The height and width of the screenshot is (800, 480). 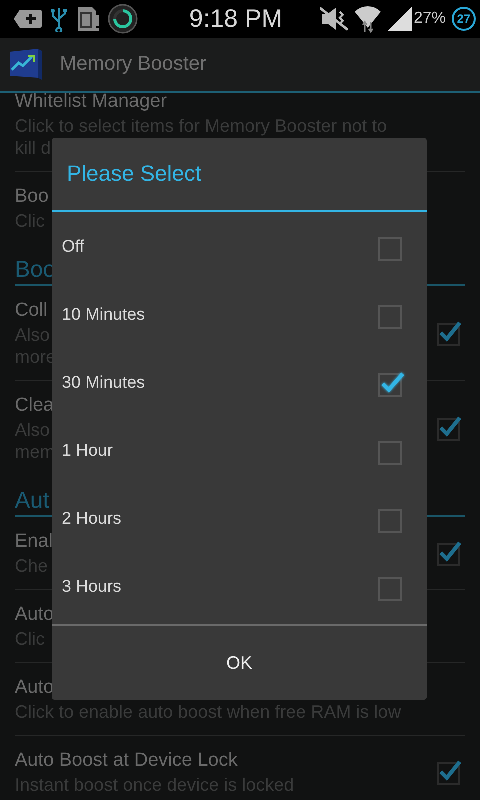 I want to click on setting-title: Whitelist Manager, so click(x=91, y=102).